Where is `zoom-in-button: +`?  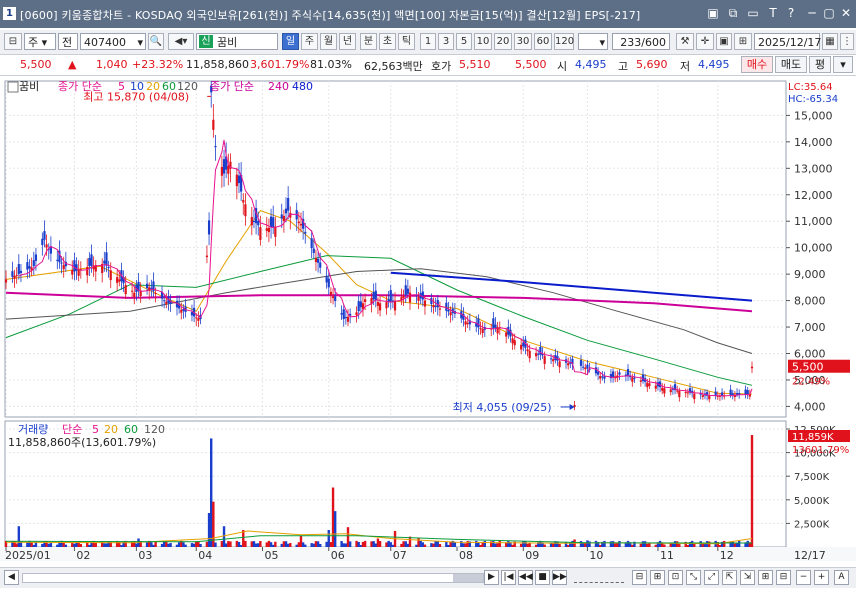 zoom-in-button: + is located at coordinates (821, 577).